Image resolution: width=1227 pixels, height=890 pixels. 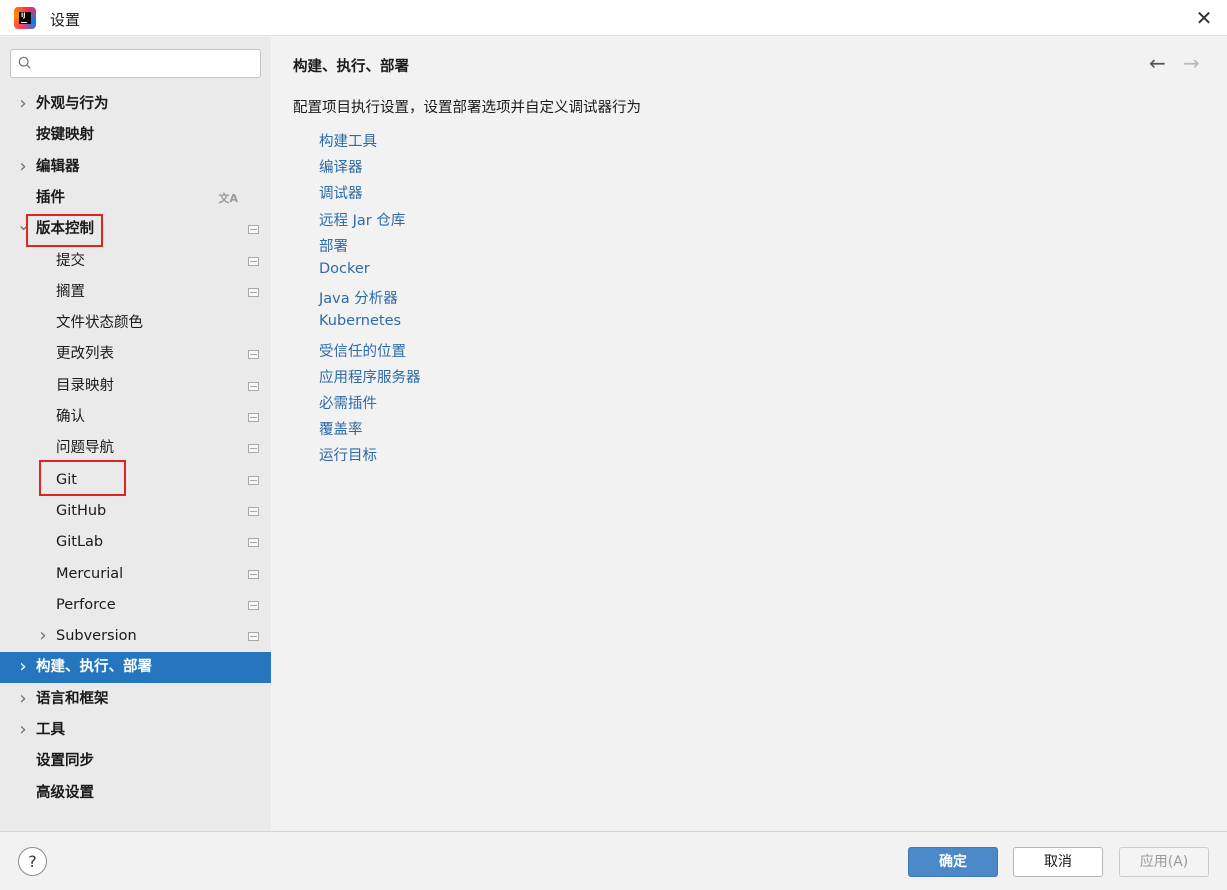 I want to click on sidebar-item-label: 工具, so click(x=50, y=730).